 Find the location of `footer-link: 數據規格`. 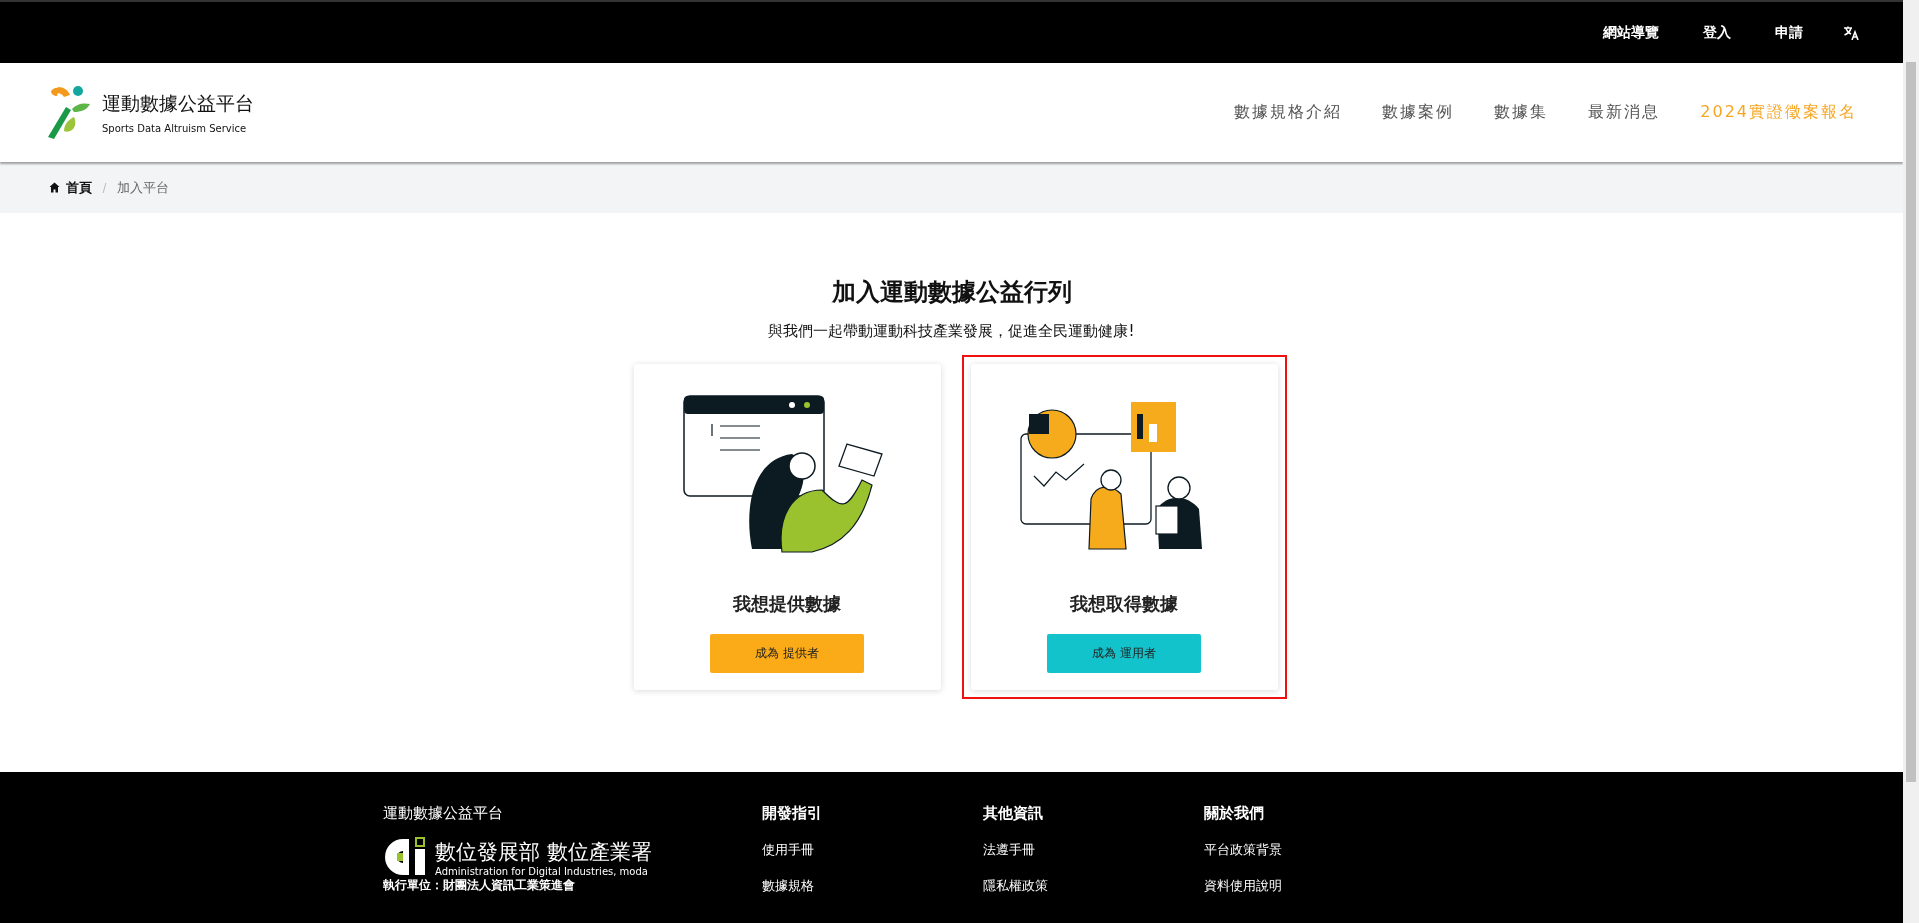

footer-link: 數據規格 is located at coordinates (872, 886).